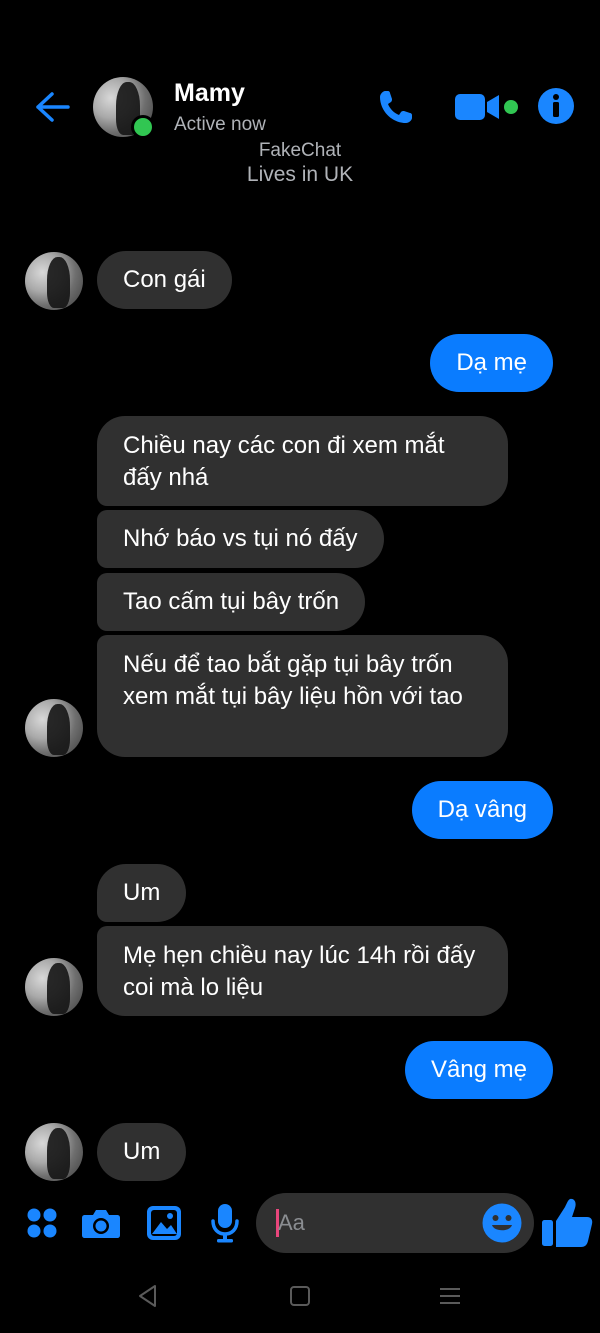 The width and height of the screenshot is (600, 1333). I want to click on online-status-dot, so click(143, 127).